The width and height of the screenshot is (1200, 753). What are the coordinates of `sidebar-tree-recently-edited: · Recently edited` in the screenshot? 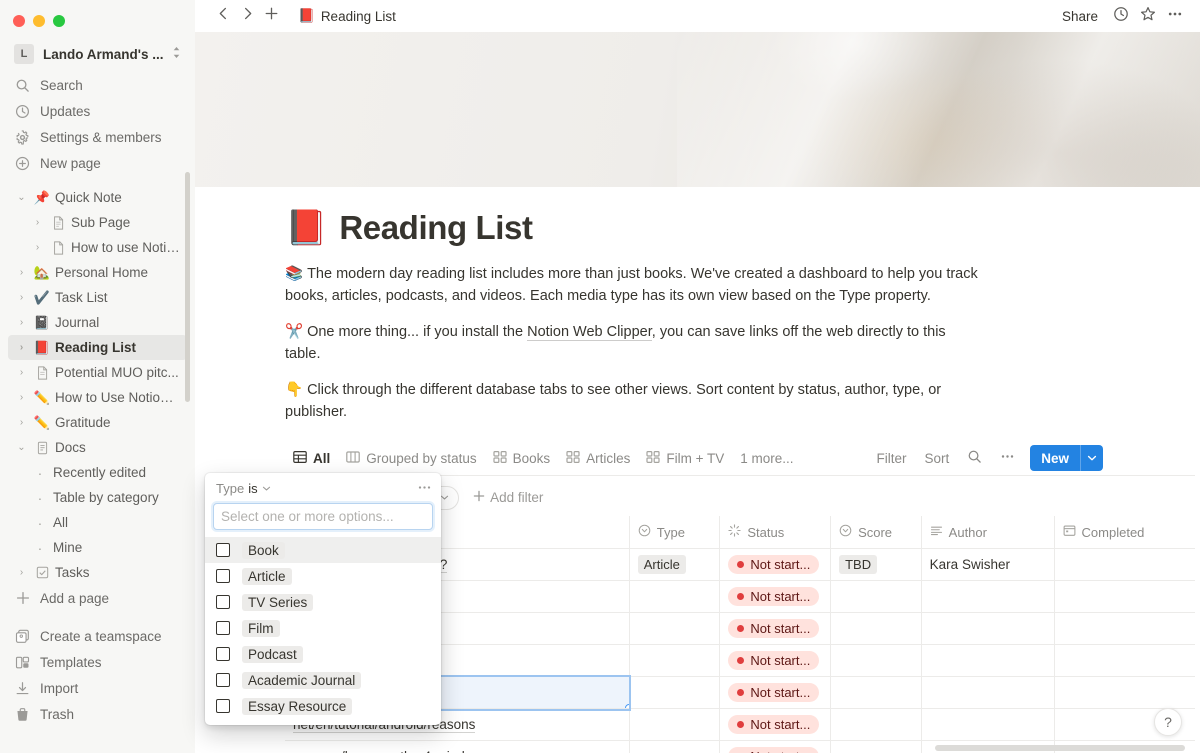 It's located at (97, 472).